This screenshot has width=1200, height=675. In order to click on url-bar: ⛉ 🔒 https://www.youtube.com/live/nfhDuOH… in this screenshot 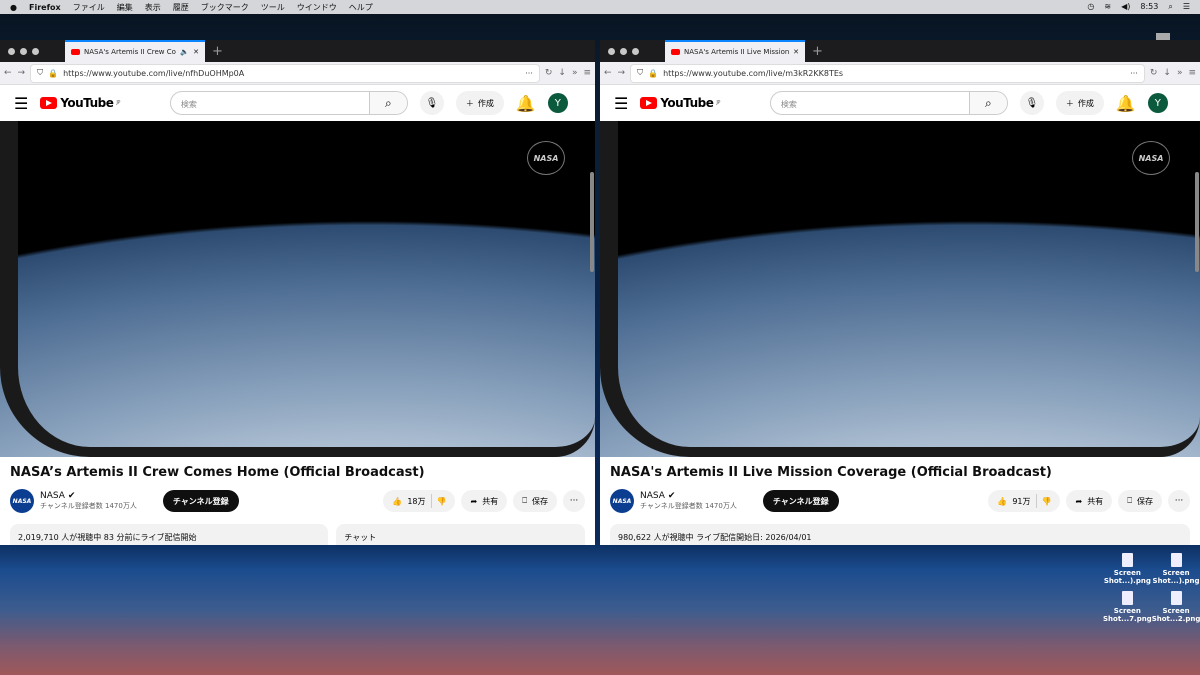, I will do `click(285, 73)`.